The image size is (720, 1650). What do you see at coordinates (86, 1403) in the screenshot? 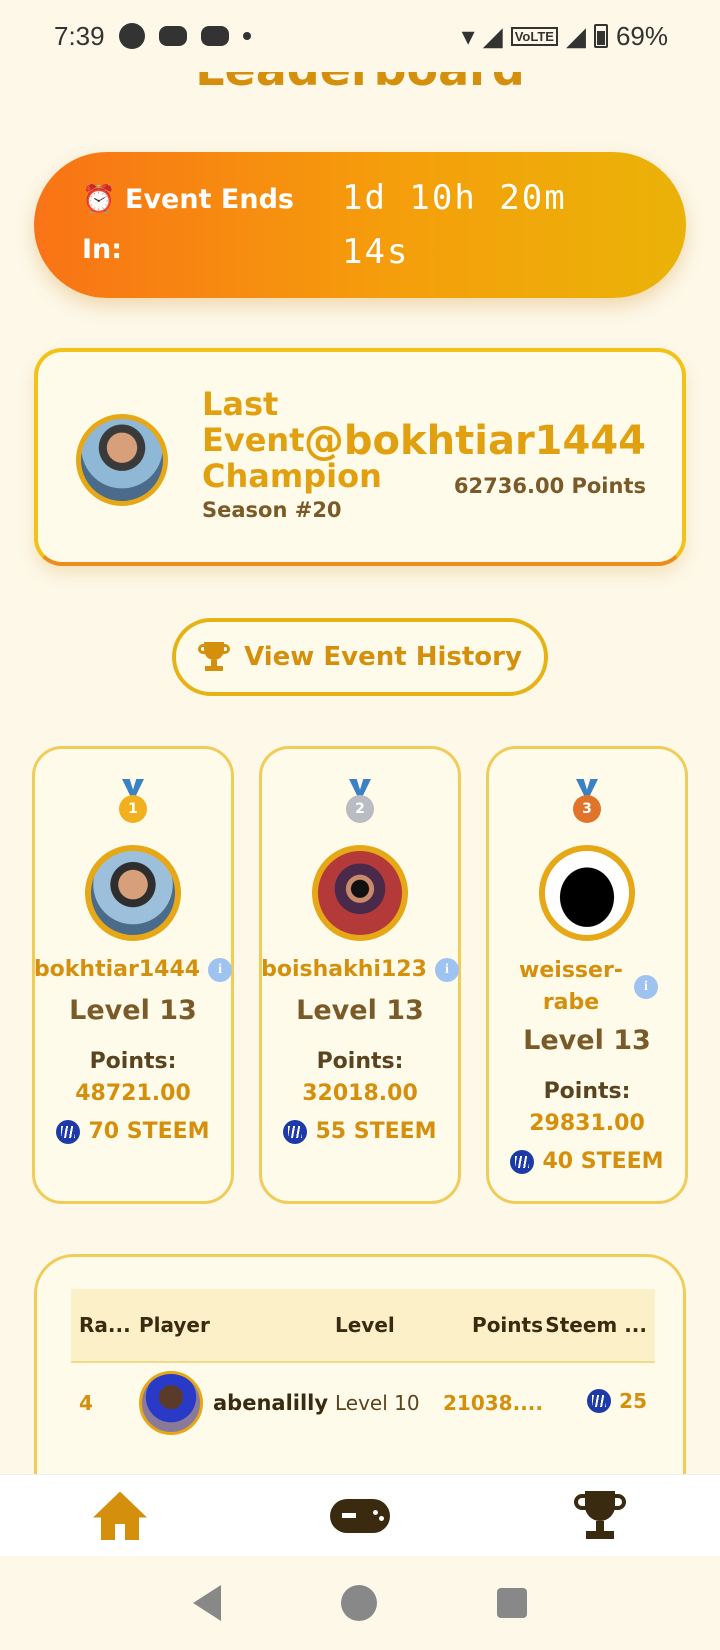
I see `row-rank: 4` at bounding box center [86, 1403].